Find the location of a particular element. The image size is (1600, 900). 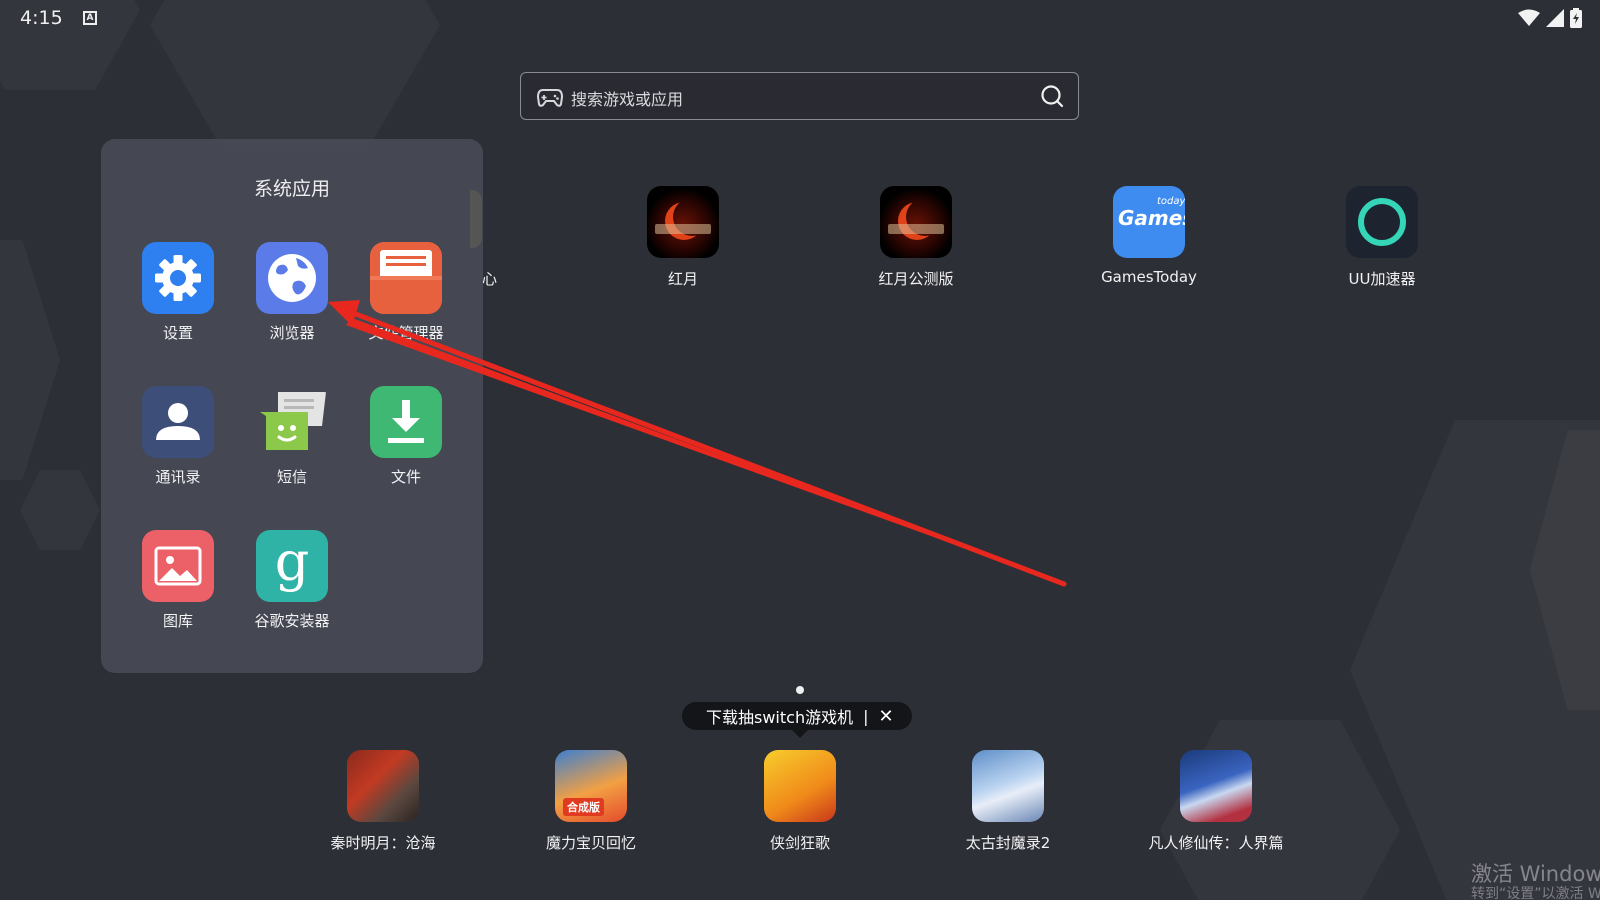

app-moli-baobei: 合成版 魔力宝贝回忆 is located at coordinates (591, 801).